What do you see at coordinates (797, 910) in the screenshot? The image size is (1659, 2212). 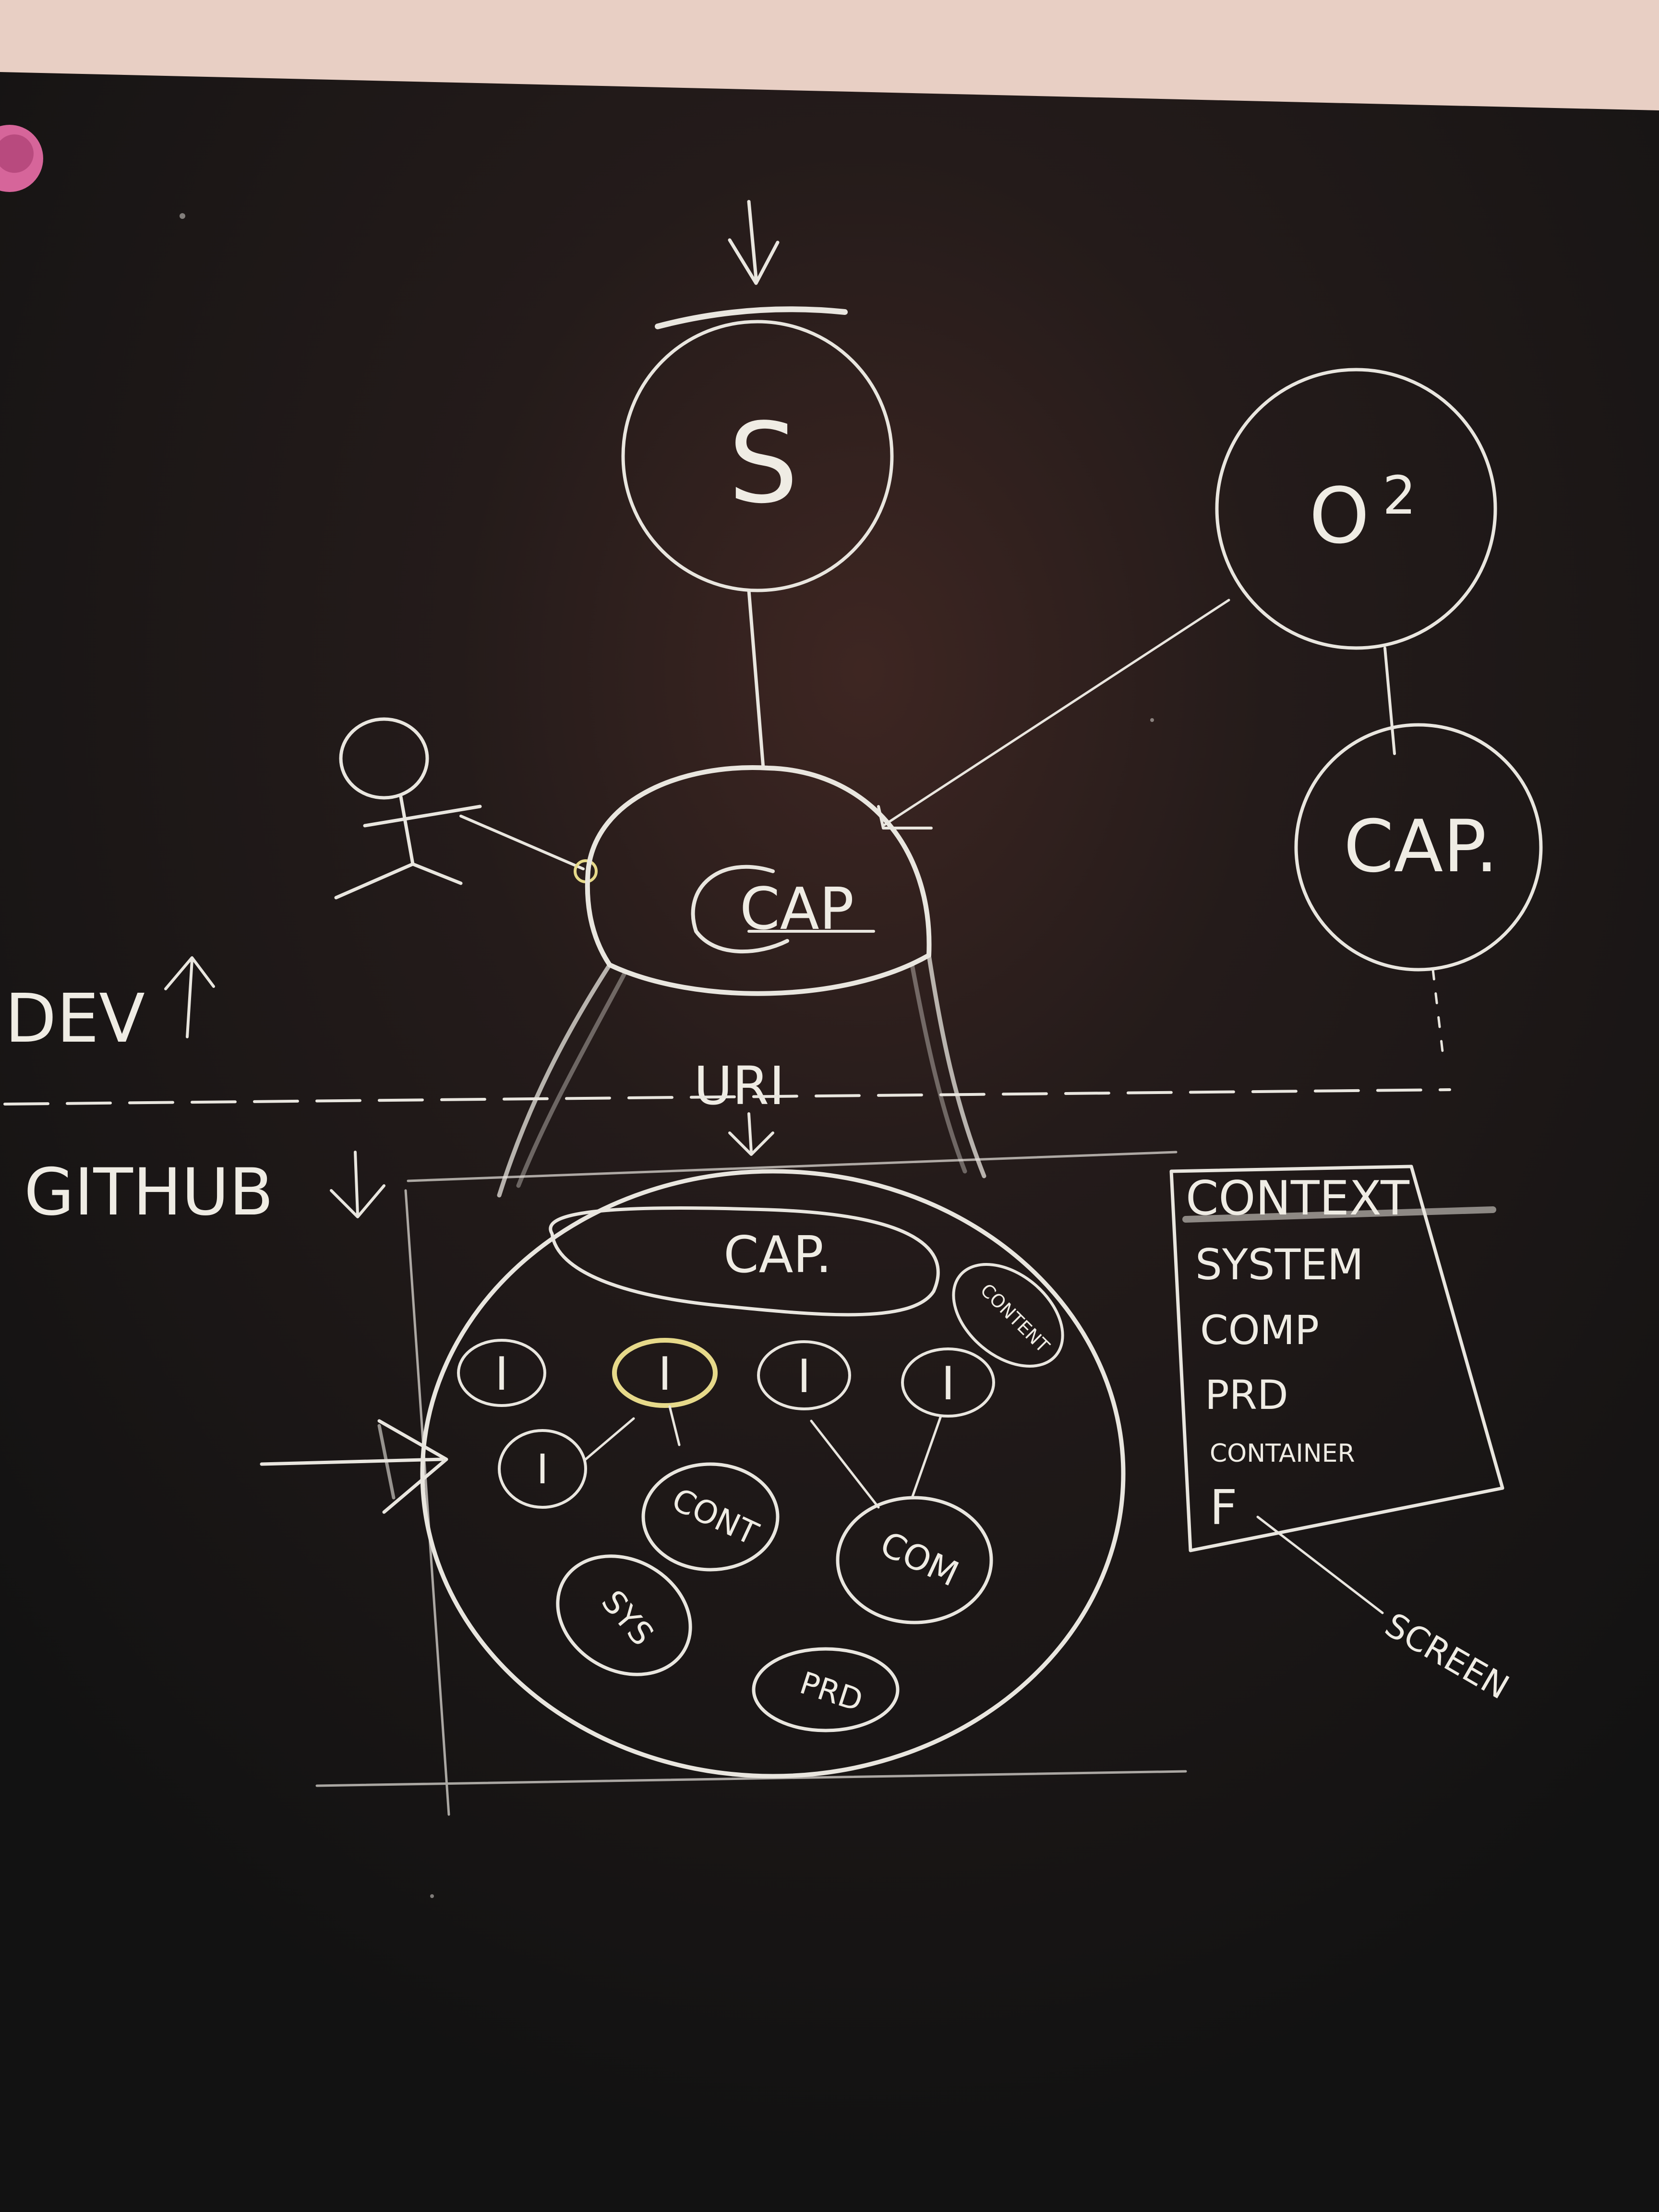 I see `node-cap-center-label: CAP` at bounding box center [797, 910].